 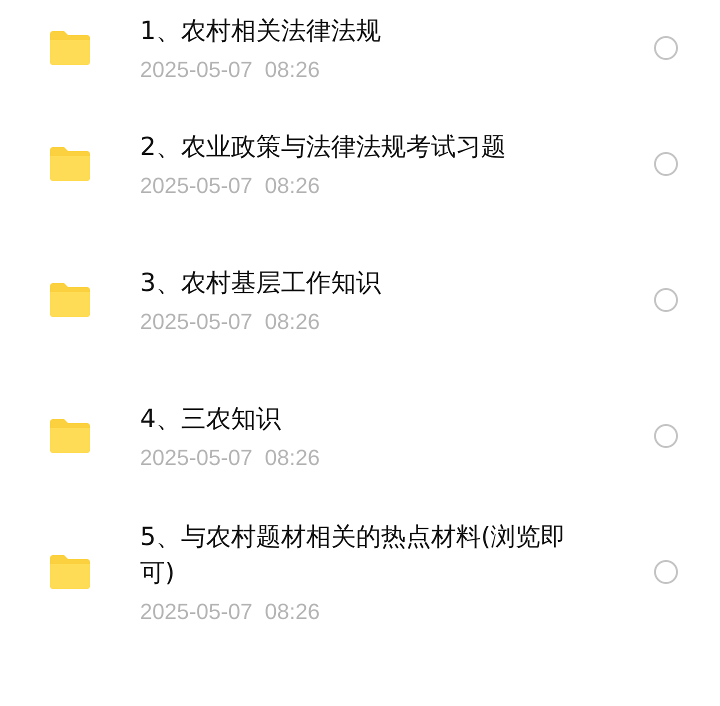 I want to click on file-name: 5、与农村题材相关的热点材料(浏览即可), so click(x=370, y=555).